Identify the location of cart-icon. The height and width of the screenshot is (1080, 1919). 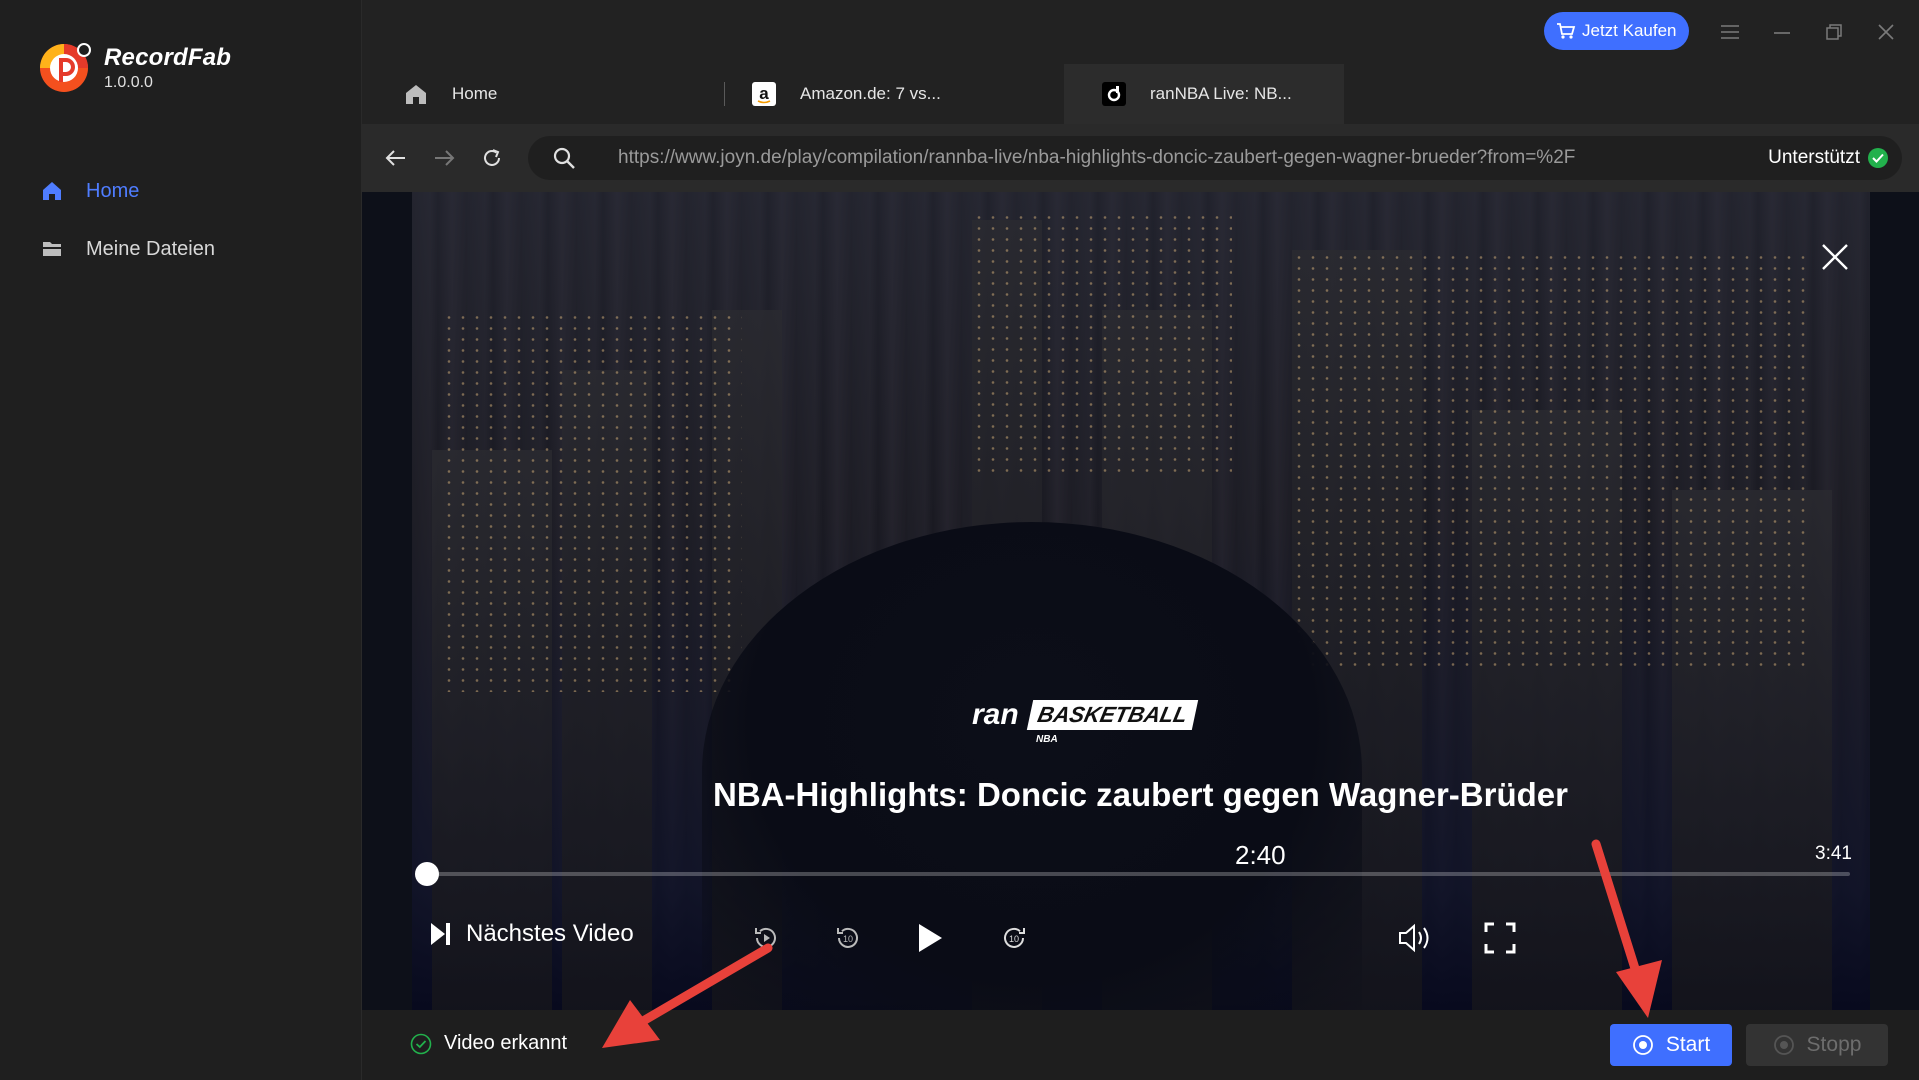
(1566, 31).